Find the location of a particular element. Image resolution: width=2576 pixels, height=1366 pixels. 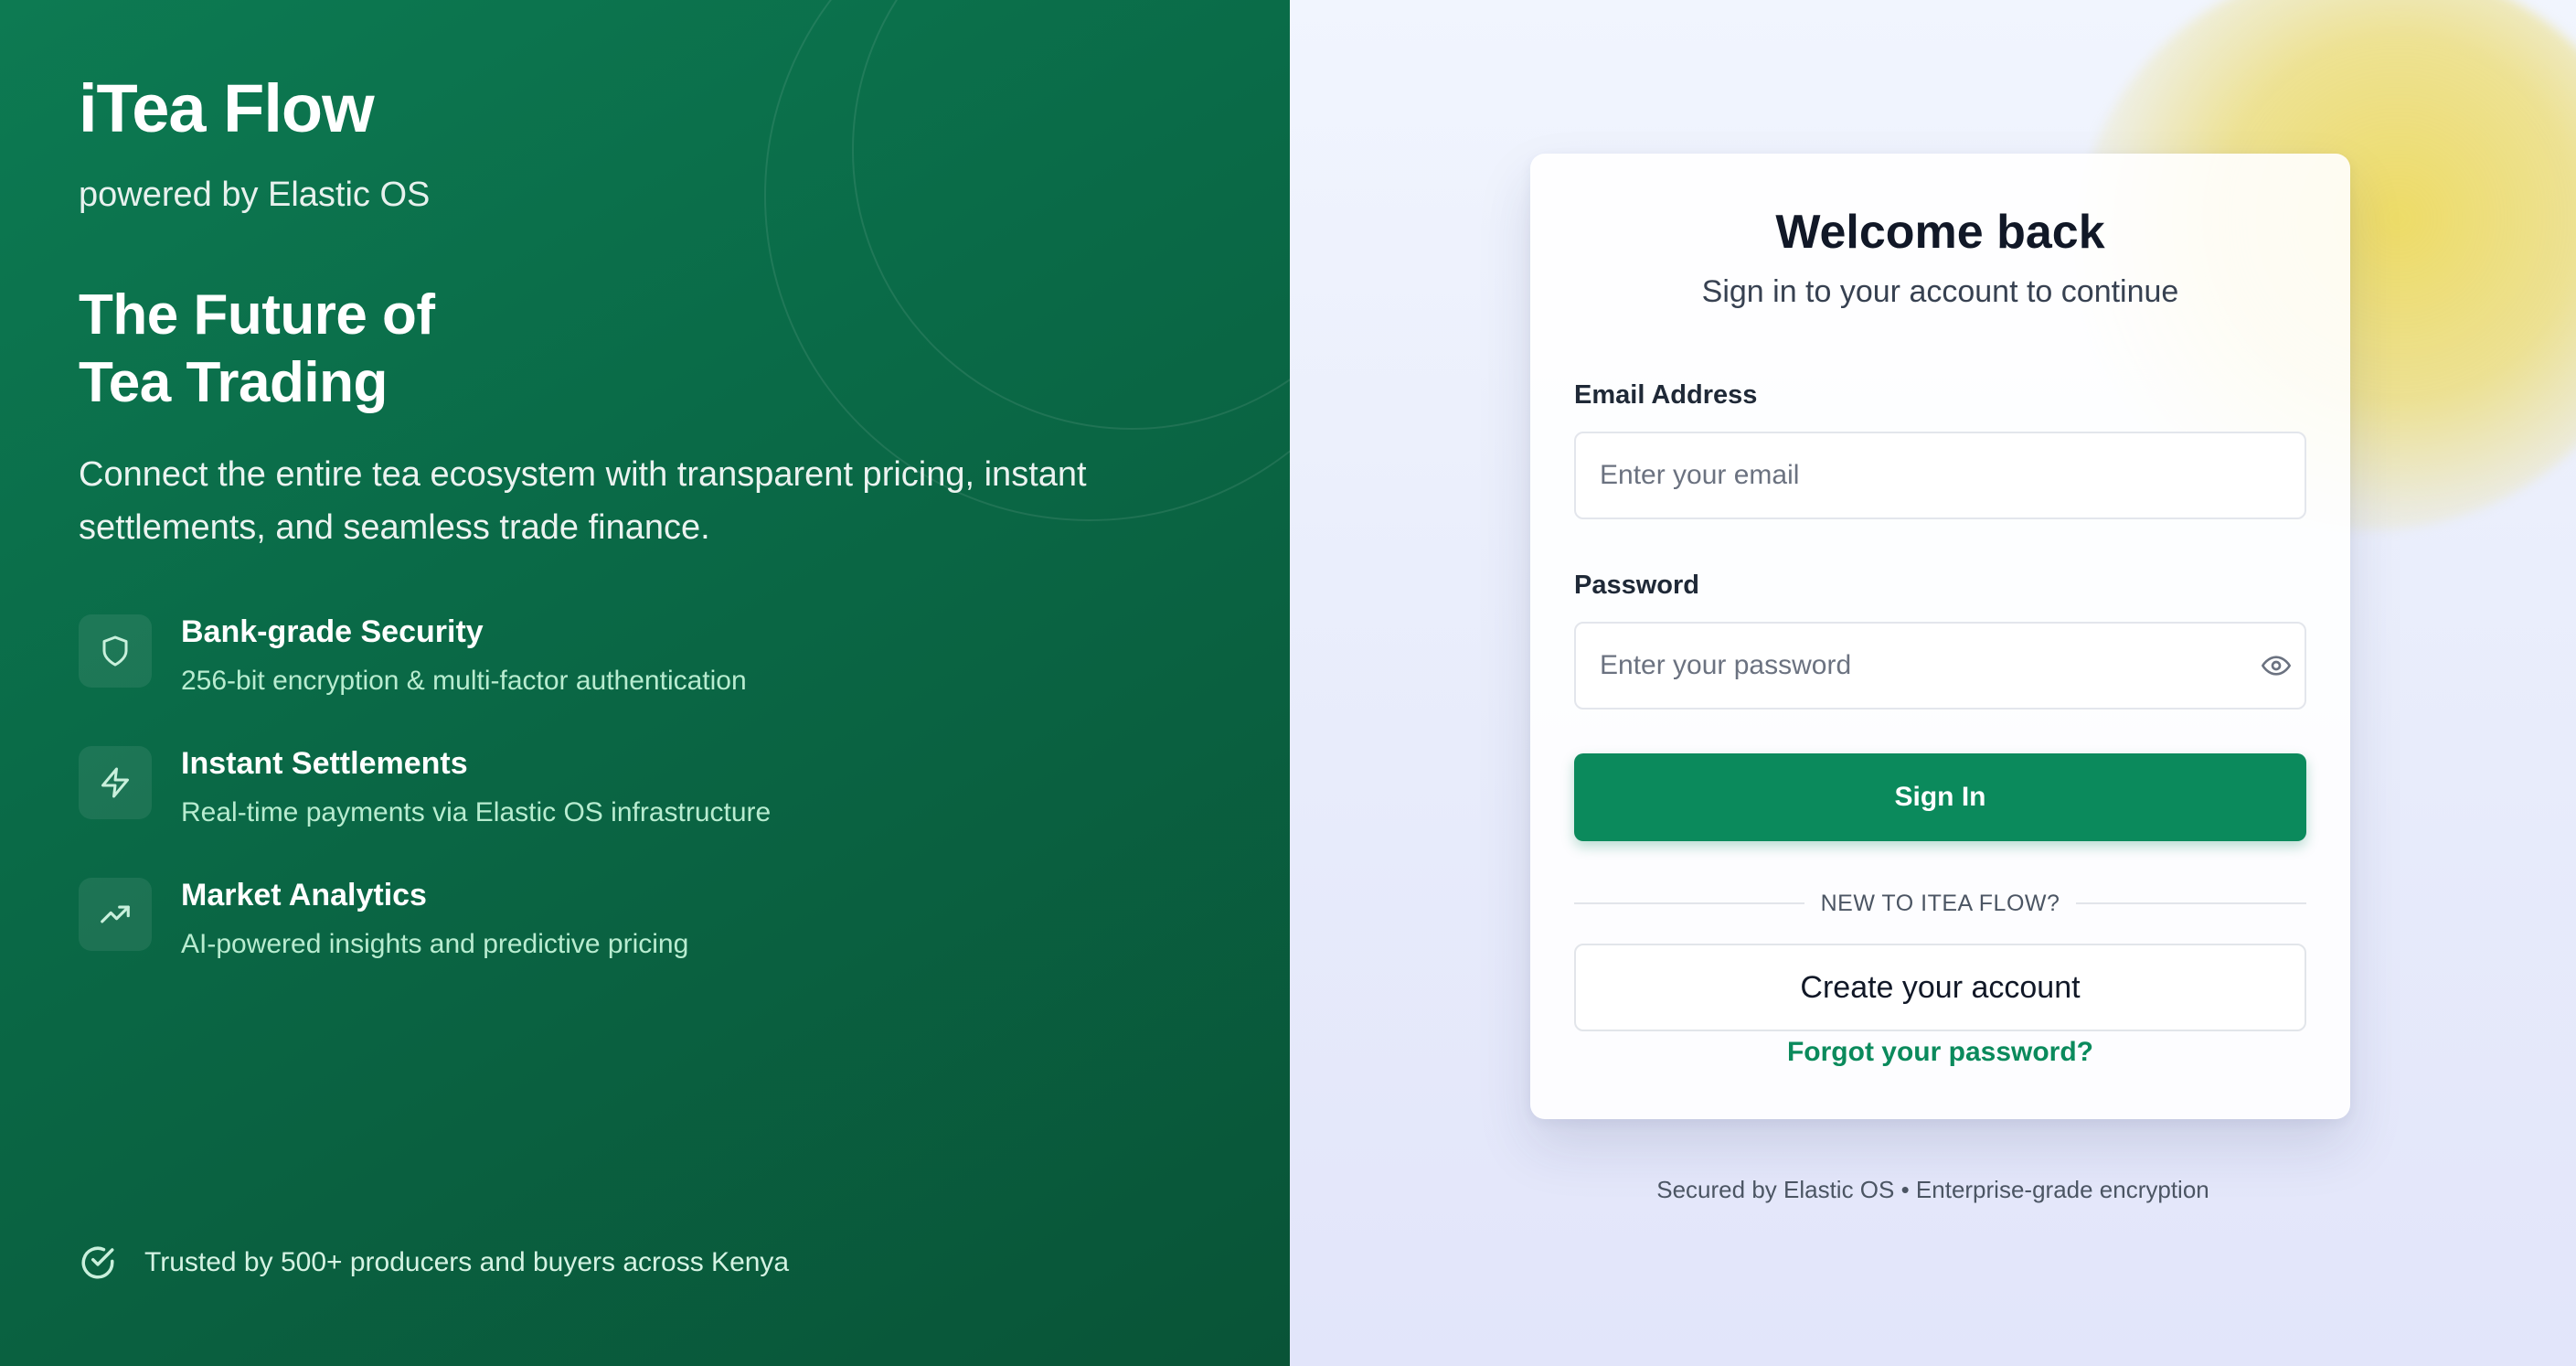

shield-icon is located at coordinates (115, 651).